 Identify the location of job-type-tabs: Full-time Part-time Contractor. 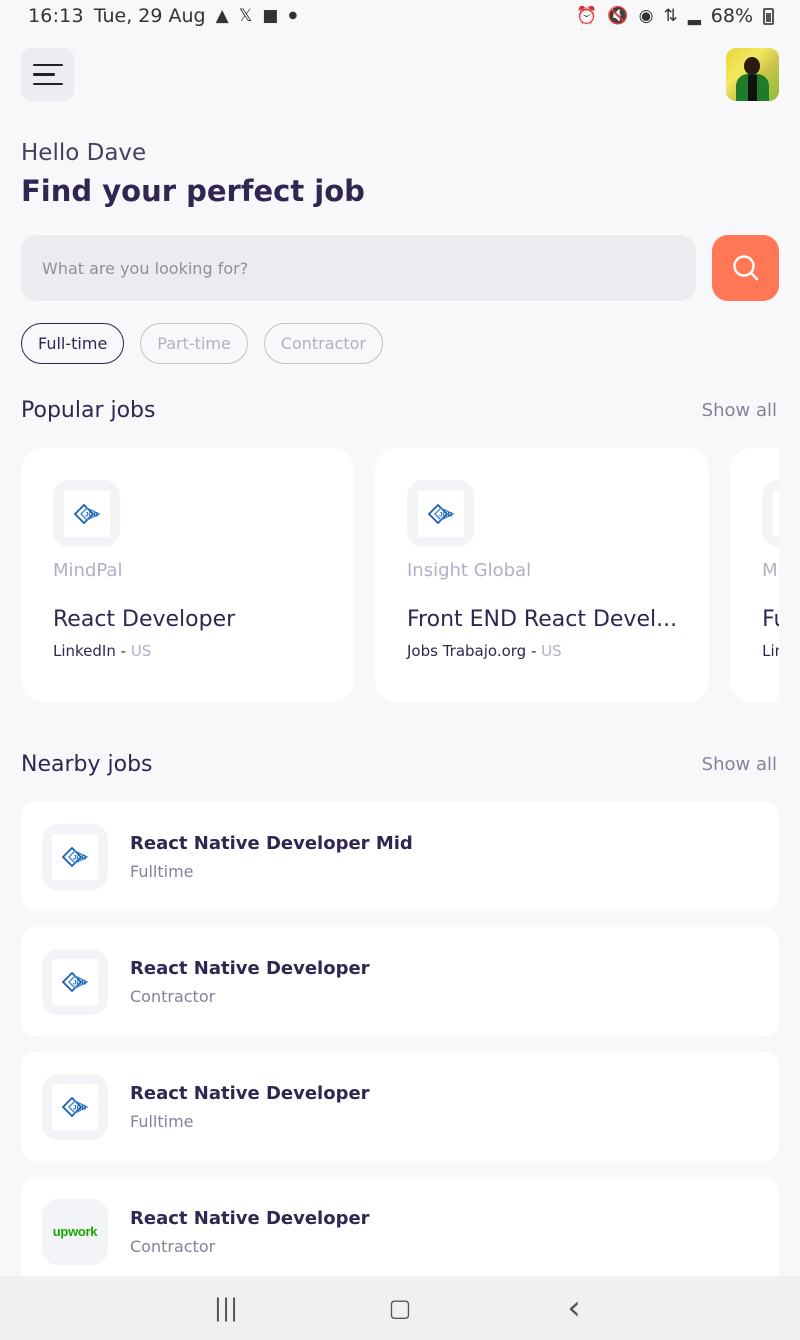
(202, 343).